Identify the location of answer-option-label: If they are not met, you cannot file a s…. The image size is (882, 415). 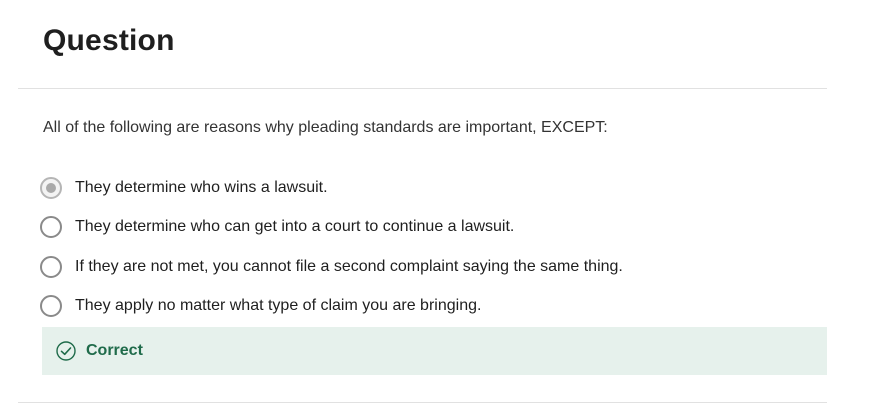
(349, 266).